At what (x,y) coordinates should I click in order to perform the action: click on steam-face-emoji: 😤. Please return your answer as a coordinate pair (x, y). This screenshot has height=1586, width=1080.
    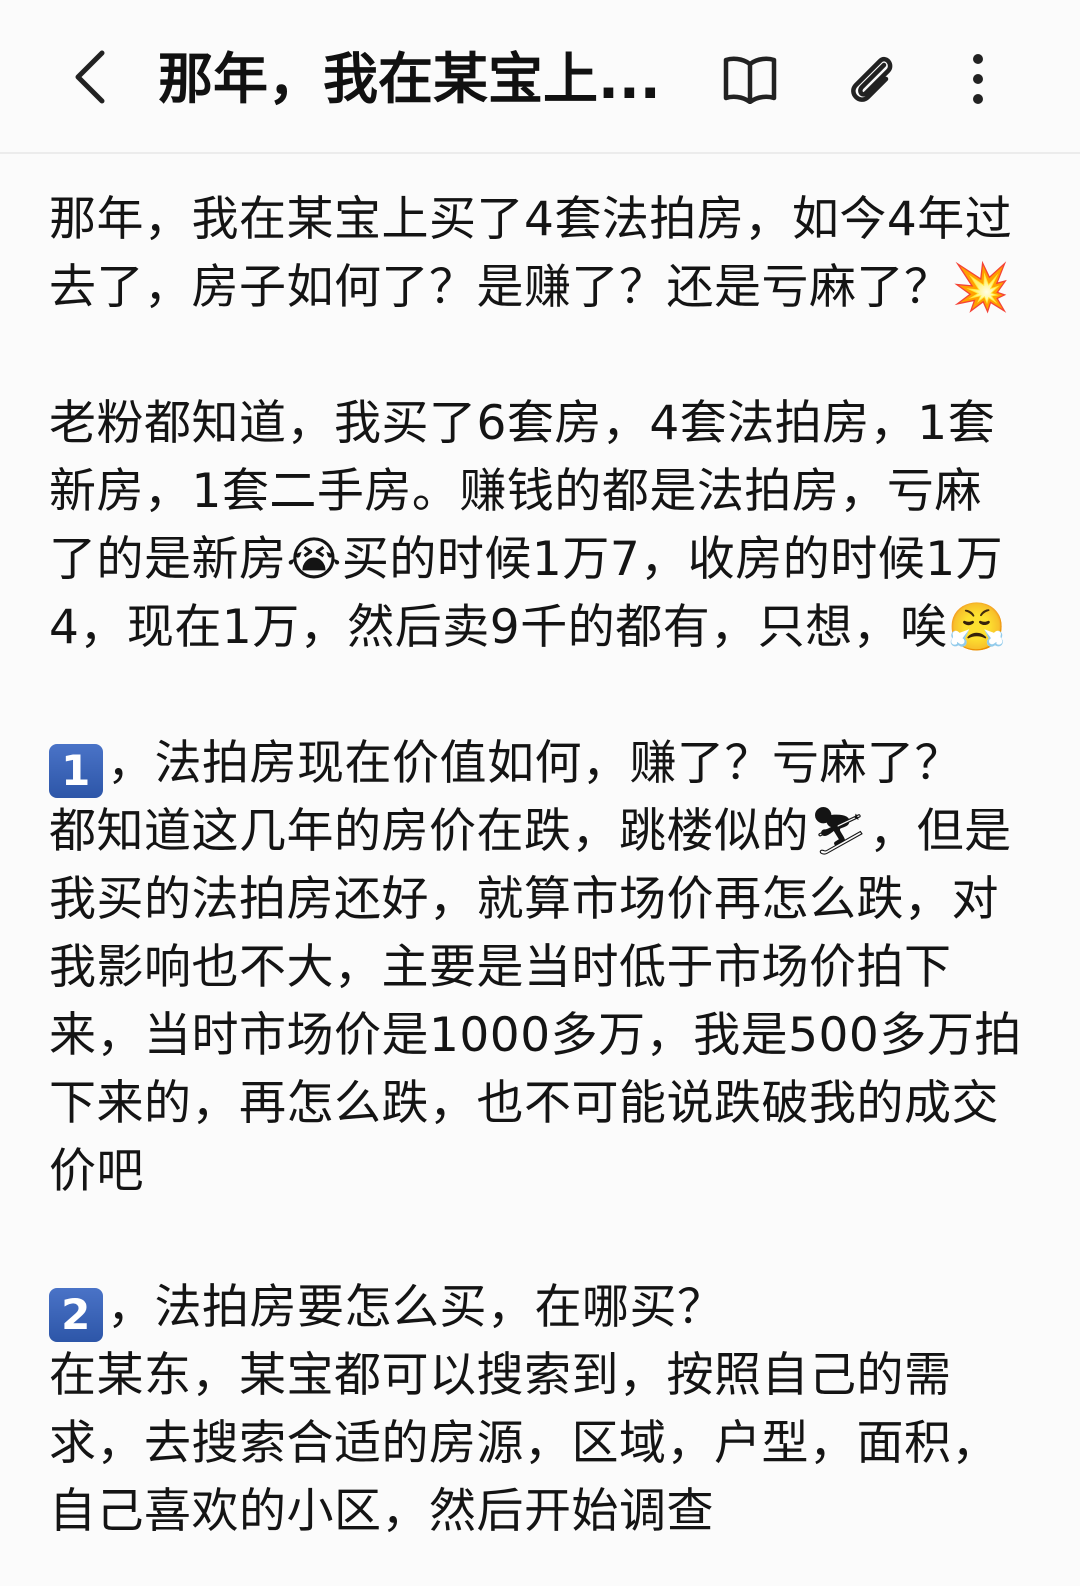
    Looking at the image, I should click on (977, 627).